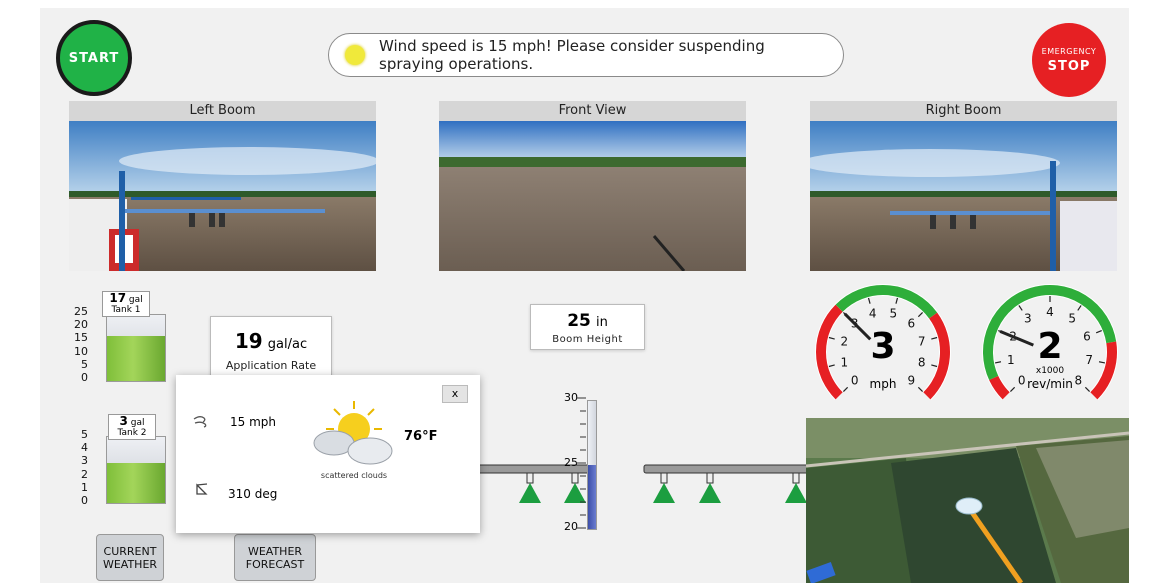 The image size is (1159, 583). I want to click on weather-popup: x 15 mph 310 deg scattered clouds 76°F, so click(328, 454).